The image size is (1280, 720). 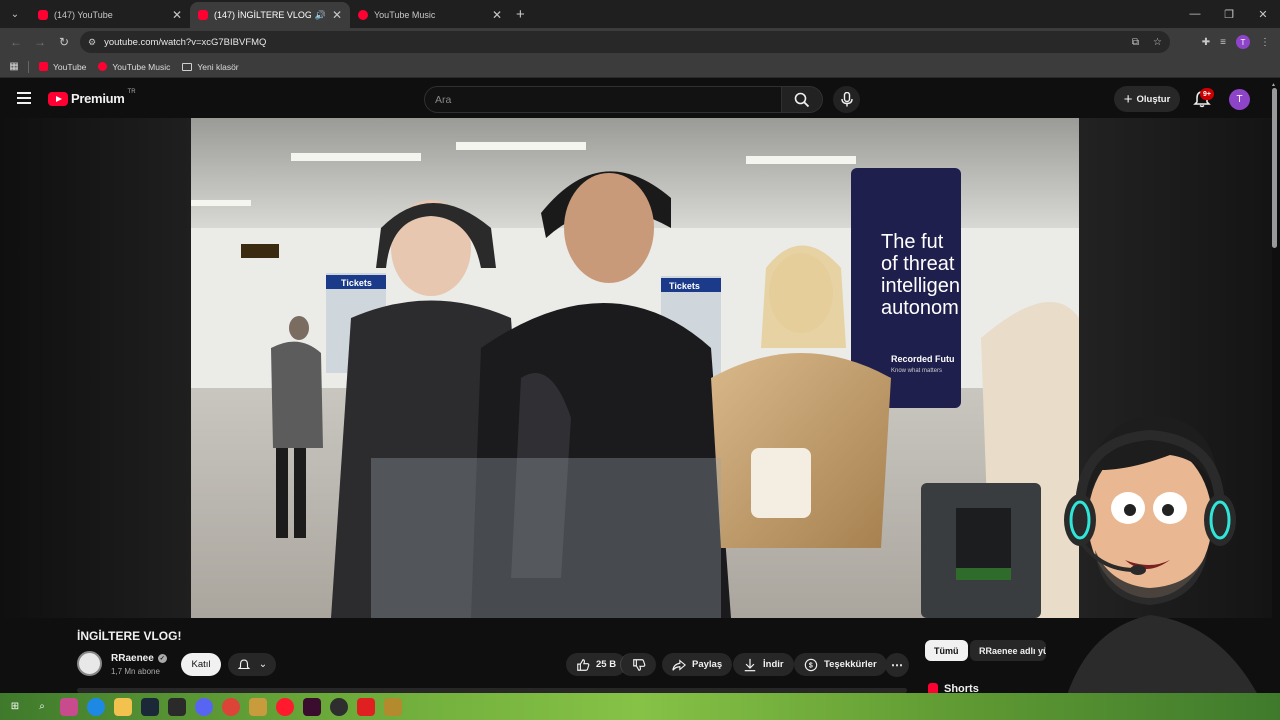 I want to click on thumbs-up-icon, so click(x=583, y=664).